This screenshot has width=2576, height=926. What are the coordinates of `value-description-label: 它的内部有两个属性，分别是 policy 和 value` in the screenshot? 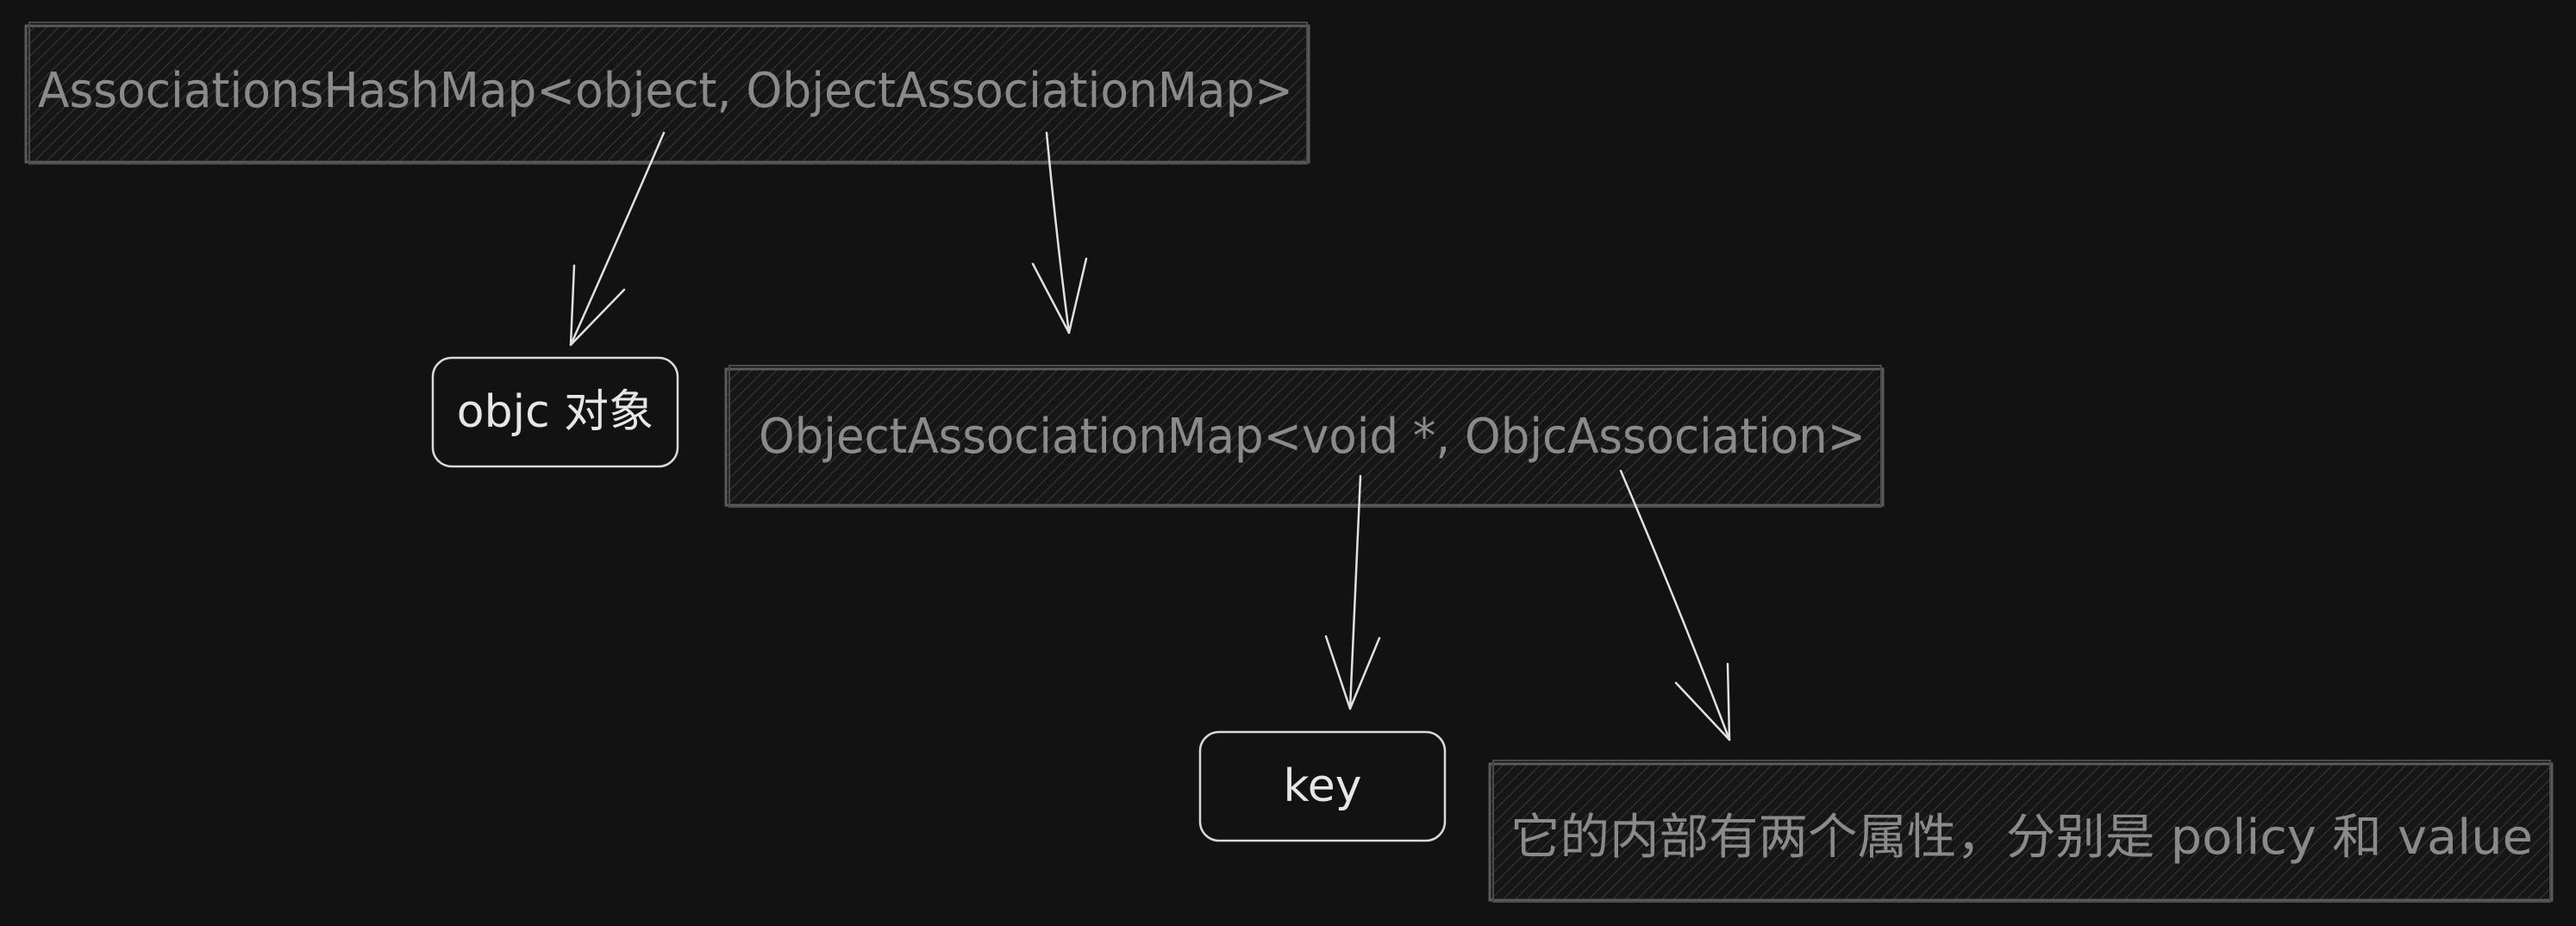 It's located at (2021, 838).